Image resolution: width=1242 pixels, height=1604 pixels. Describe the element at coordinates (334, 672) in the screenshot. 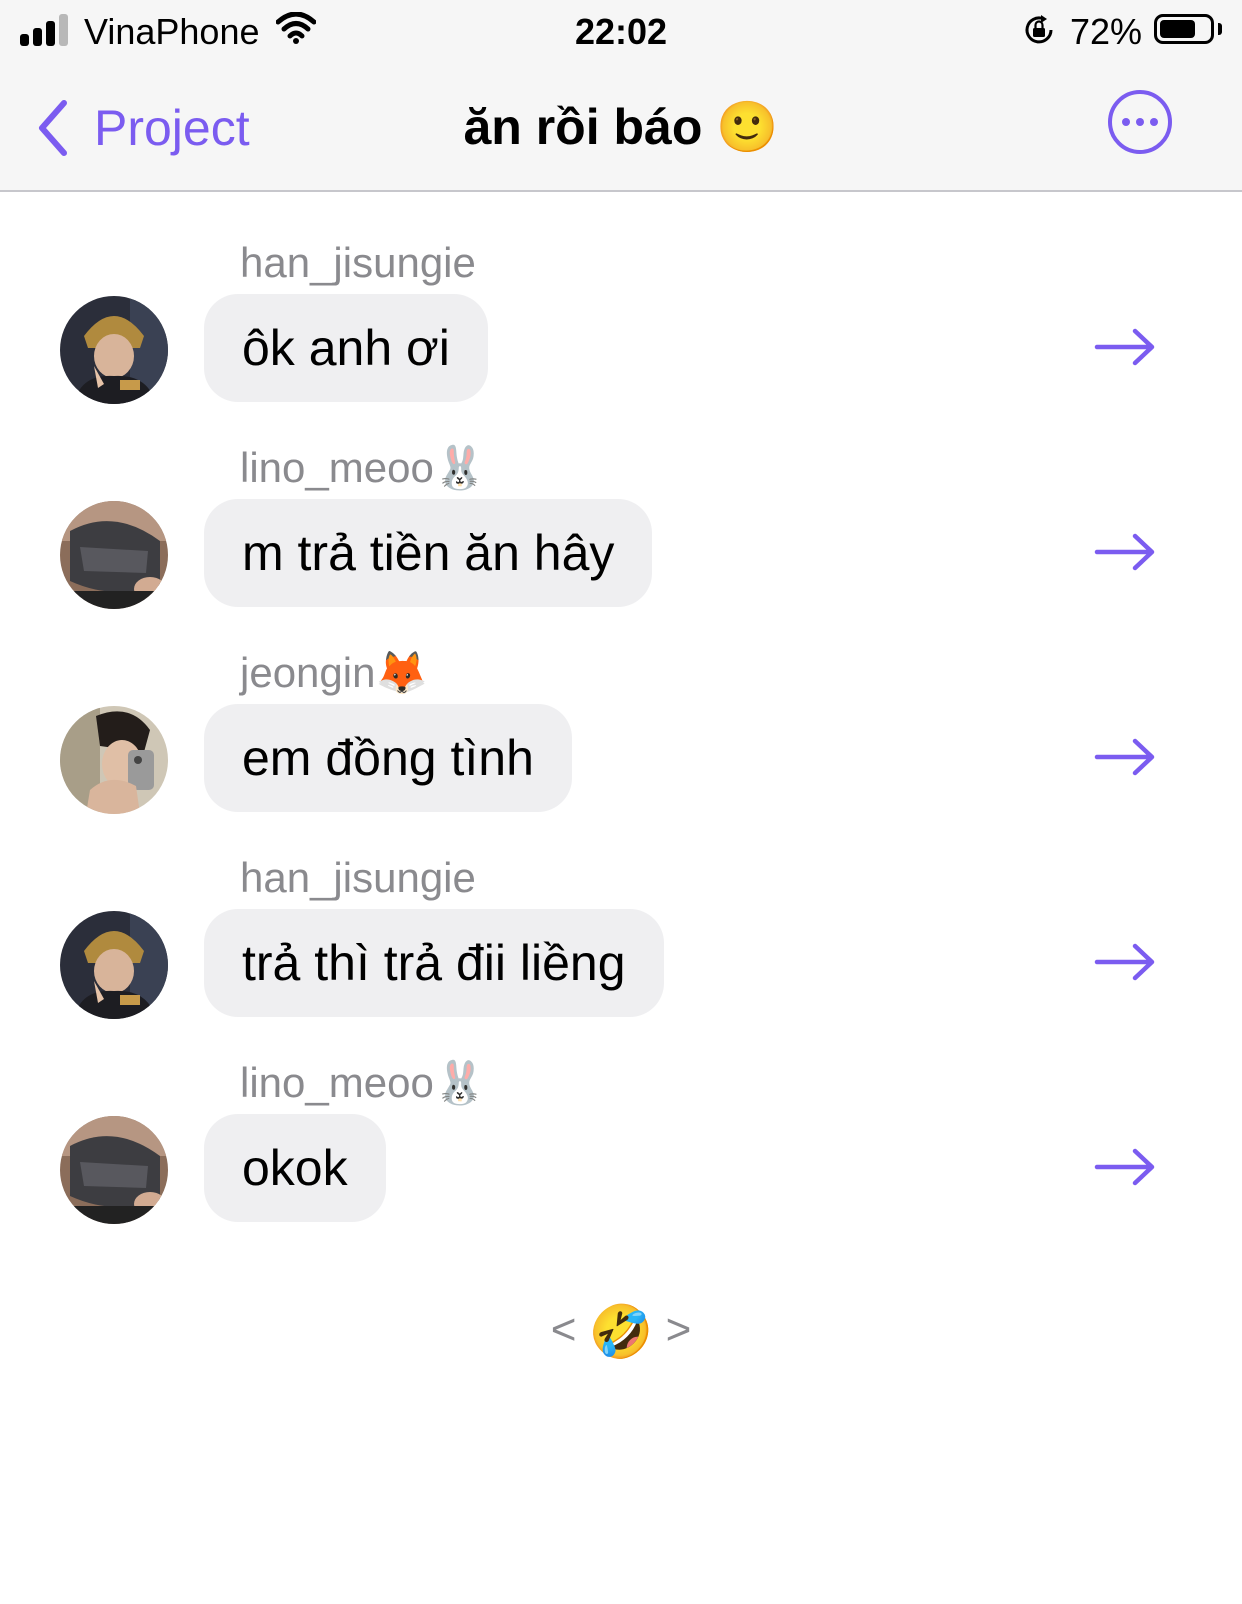

I see `sender-name: jeongin🦊` at that location.